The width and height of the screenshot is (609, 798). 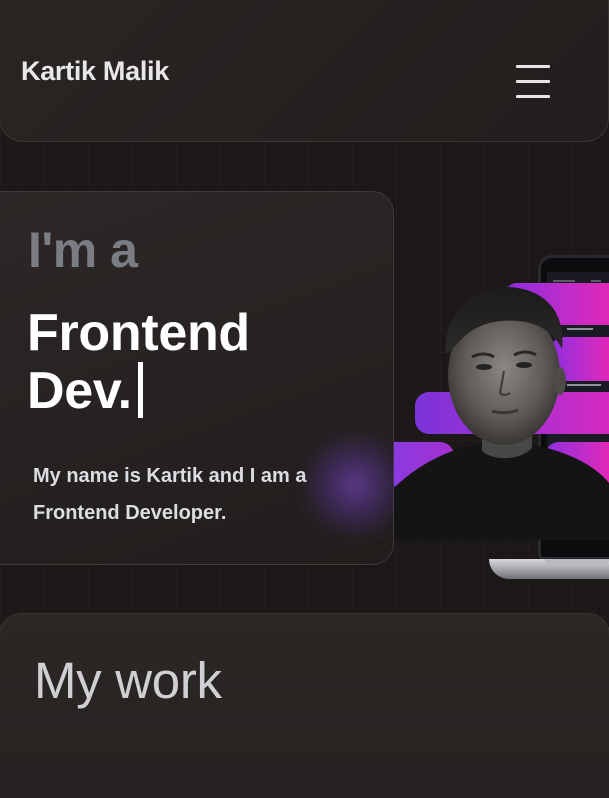 I want to click on typing-cursor, so click(x=140, y=390).